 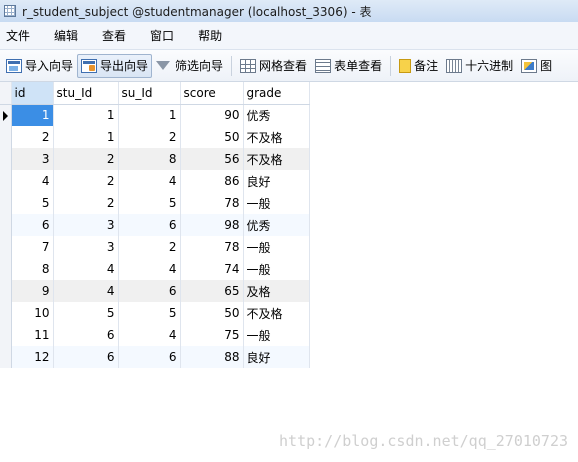 I want to click on table-row: 3 2 8 56 不及格, so click(x=155, y=159).